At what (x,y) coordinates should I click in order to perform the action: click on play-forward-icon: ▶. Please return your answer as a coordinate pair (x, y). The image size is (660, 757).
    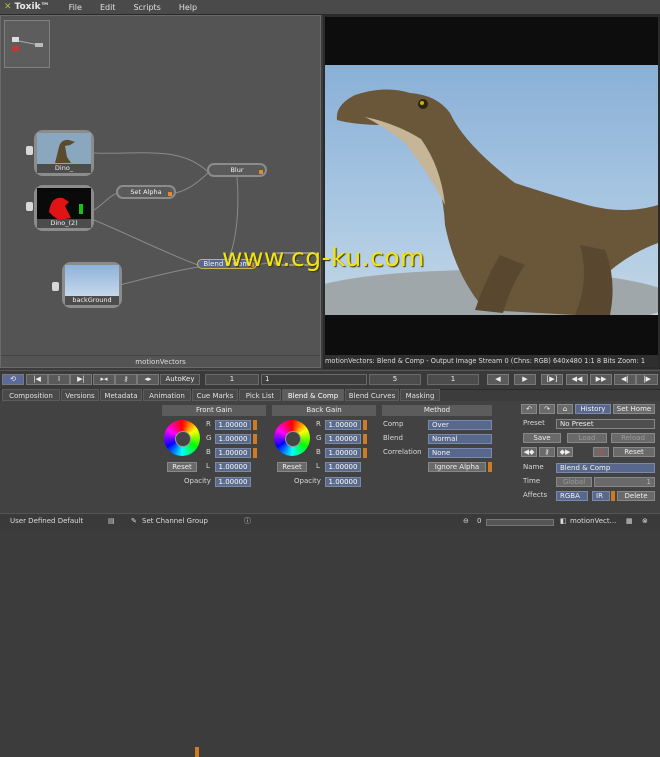
    Looking at the image, I should click on (525, 379).